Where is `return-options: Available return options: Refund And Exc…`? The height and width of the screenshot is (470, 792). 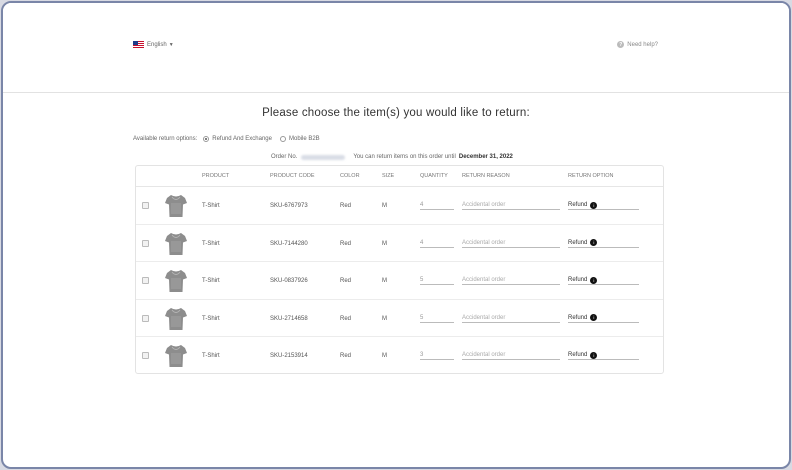
return-options: Available return options: Refund And Exc… is located at coordinates (226, 139).